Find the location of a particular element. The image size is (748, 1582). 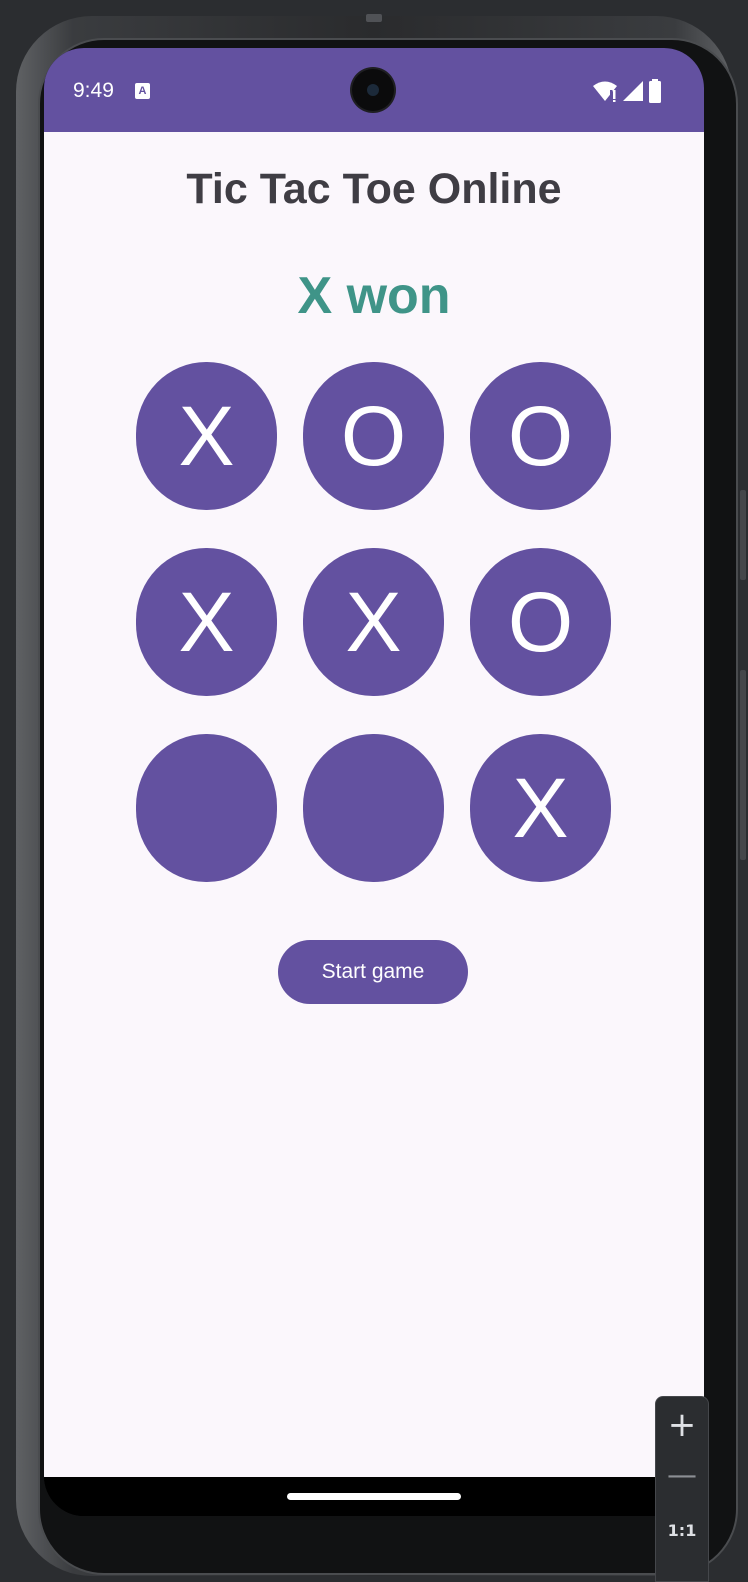

phone-top-sensor is located at coordinates (374, 18).